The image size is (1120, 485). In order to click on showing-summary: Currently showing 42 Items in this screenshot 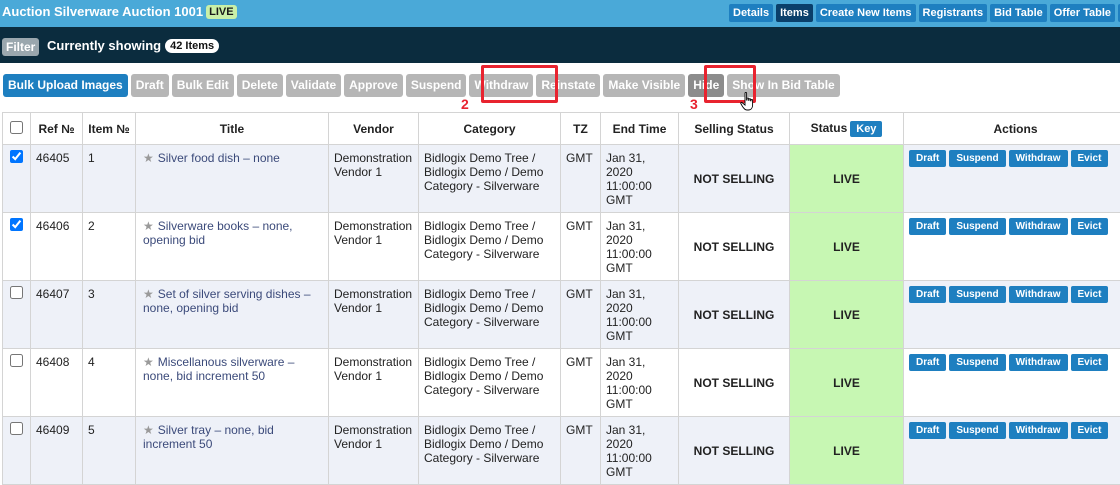, I will do `click(133, 45)`.